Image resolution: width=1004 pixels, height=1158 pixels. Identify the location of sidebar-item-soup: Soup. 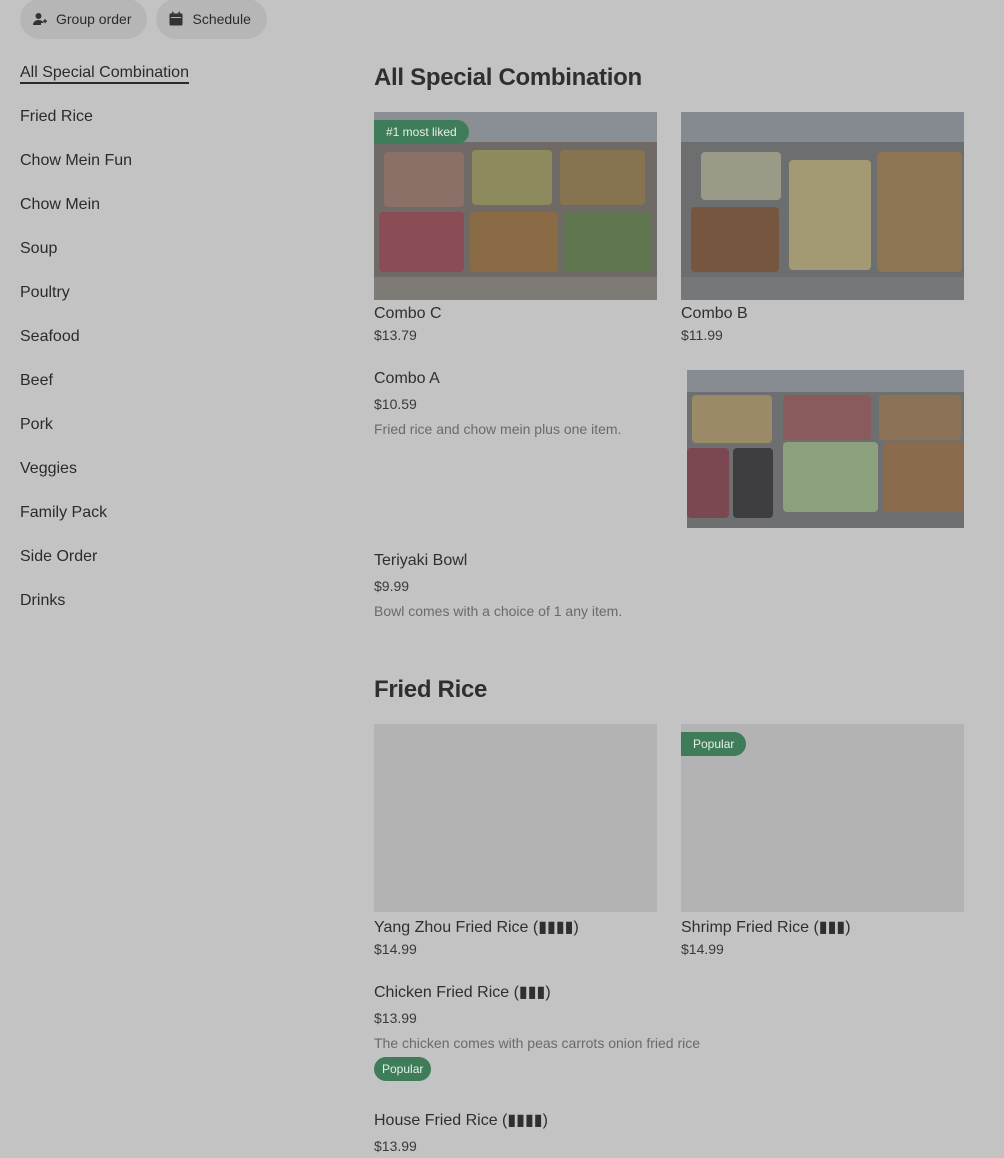
(170, 260).